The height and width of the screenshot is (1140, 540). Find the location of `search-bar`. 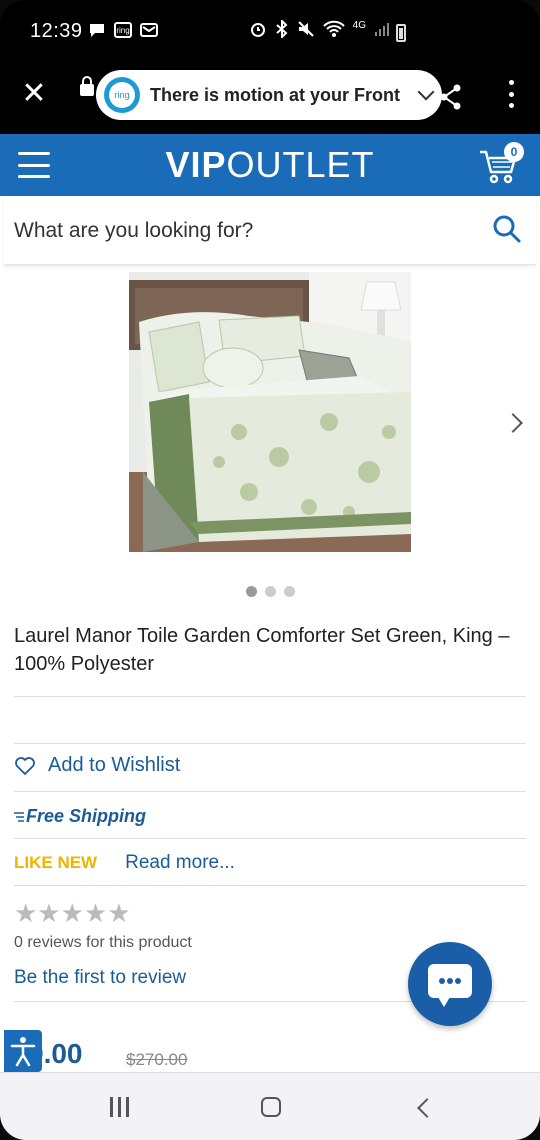

search-bar is located at coordinates (270, 230).